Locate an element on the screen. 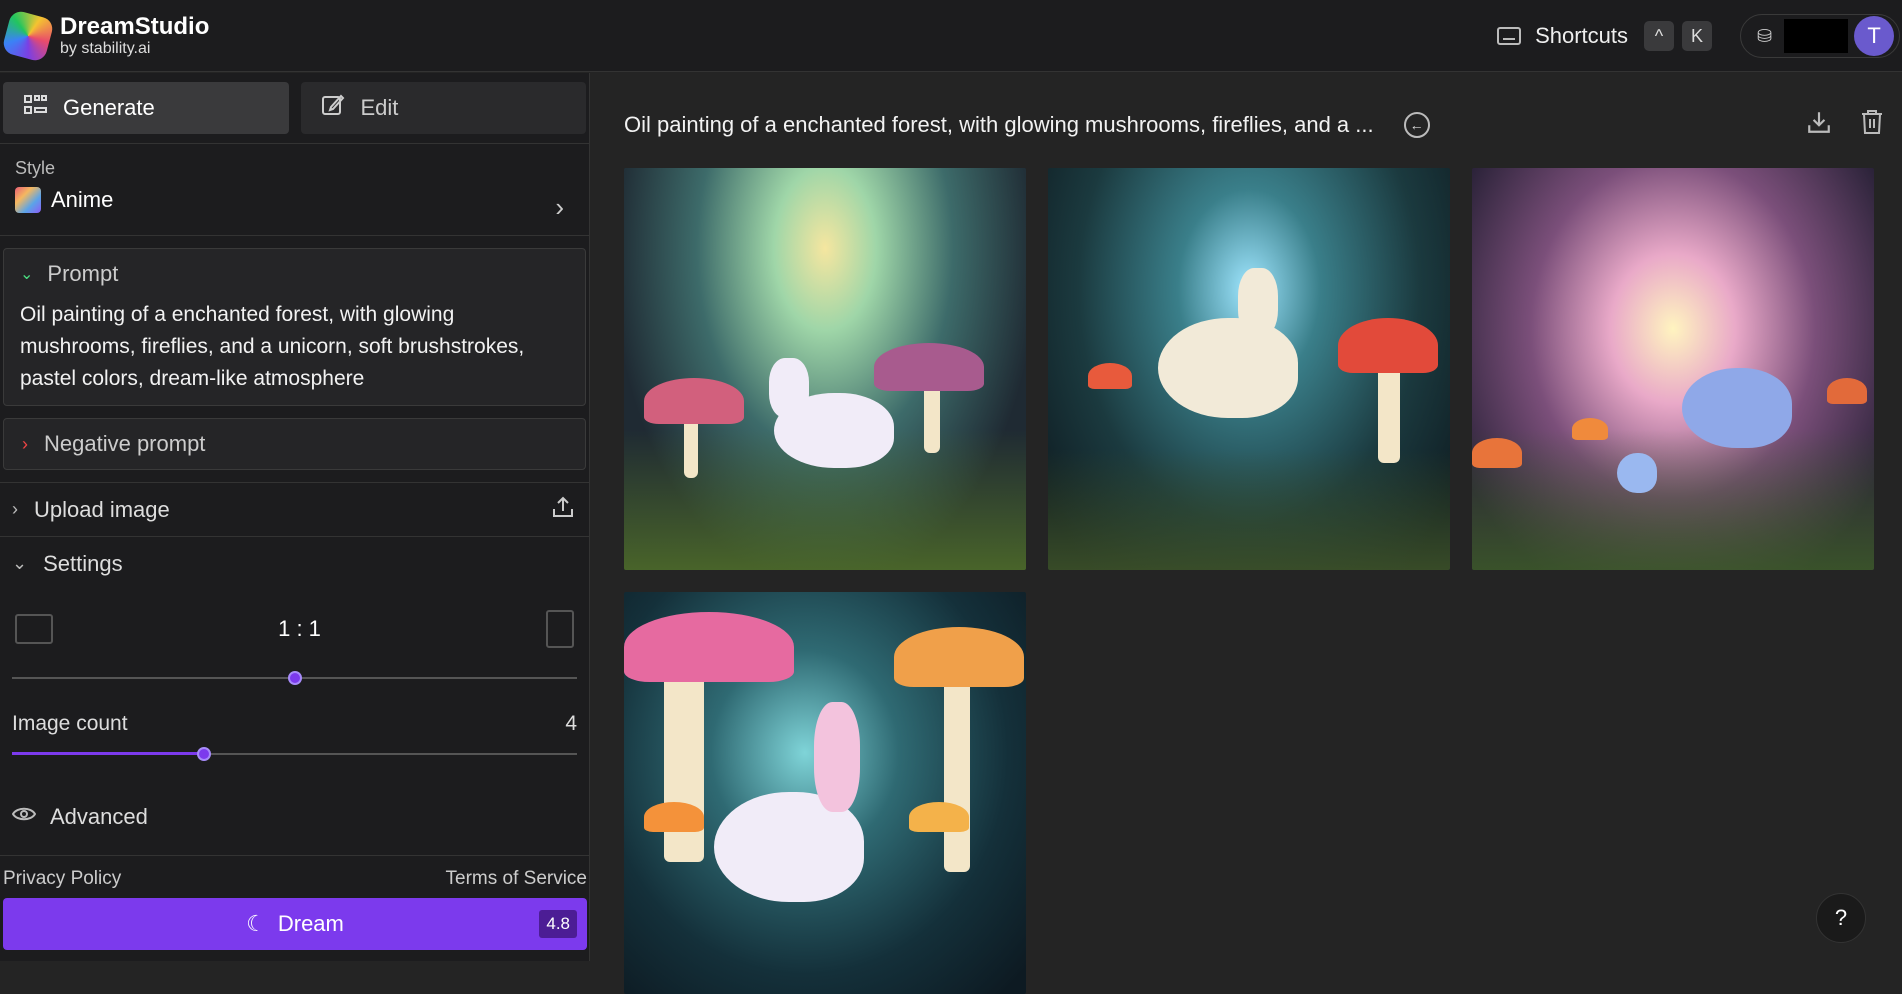  prompt-toggle: ⌄ Prompt is located at coordinates (294, 274).